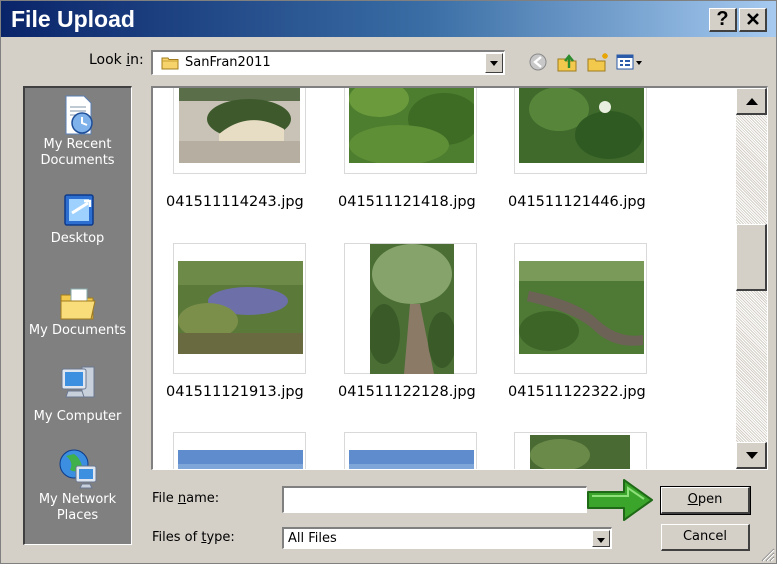 The height and width of the screenshot is (564, 777). Describe the element at coordinates (767, 554) in the screenshot. I see `resize-grip-icon` at that location.